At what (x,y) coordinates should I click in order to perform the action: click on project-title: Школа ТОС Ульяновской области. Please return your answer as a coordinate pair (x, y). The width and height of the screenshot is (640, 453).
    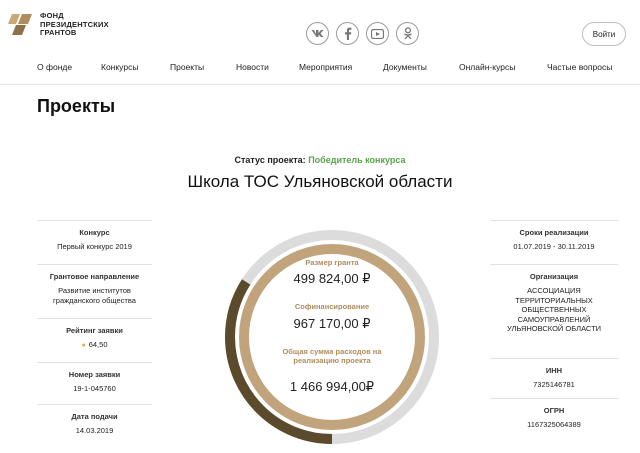
    Looking at the image, I should click on (320, 181).